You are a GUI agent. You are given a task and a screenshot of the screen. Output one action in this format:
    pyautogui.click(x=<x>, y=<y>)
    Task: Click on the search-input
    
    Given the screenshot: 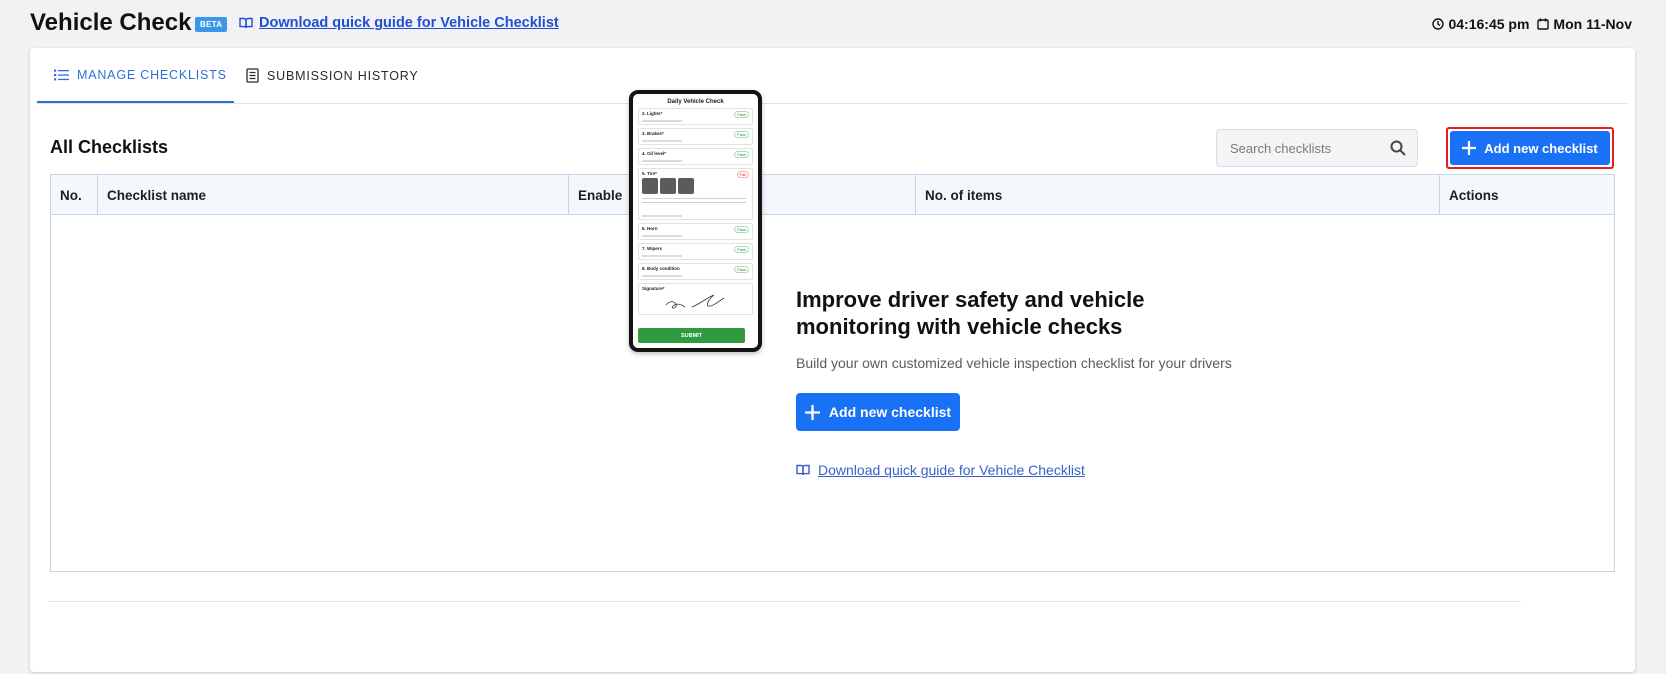 What is the action you would take?
    pyautogui.click(x=1310, y=148)
    